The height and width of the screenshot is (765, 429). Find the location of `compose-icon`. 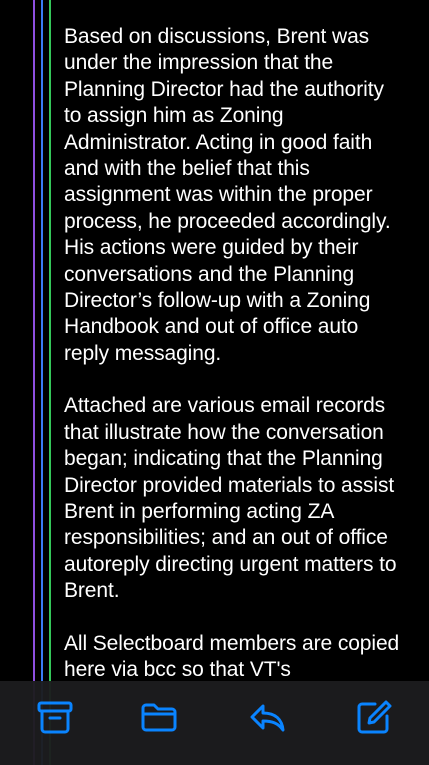

compose-icon is located at coordinates (374, 717).